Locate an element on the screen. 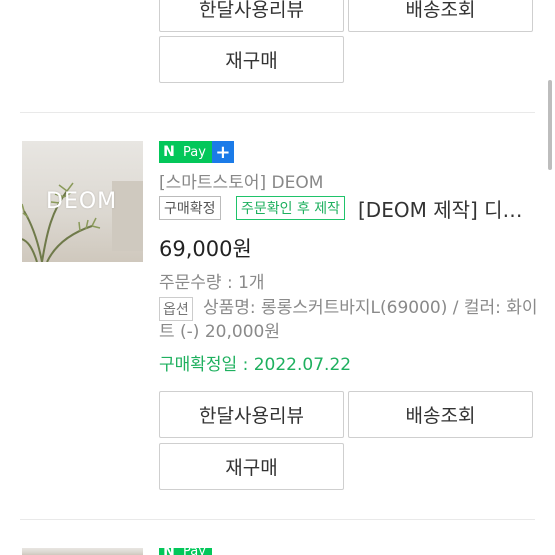 The image size is (555, 555). purchase-confirm-date: 구매확정일 : 2022.07.22 is located at coordinates (255, 365).